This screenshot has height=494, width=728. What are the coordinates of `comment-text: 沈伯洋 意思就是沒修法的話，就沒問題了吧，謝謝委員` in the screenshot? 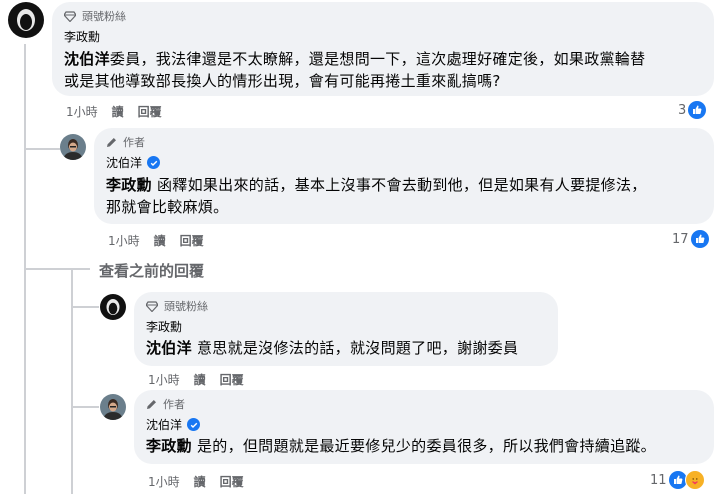 It's located at (346, 348).